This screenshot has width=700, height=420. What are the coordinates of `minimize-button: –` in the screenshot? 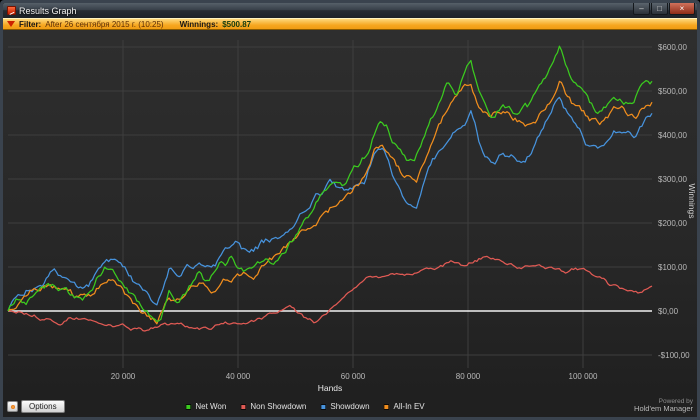 It's located at (641, 9).